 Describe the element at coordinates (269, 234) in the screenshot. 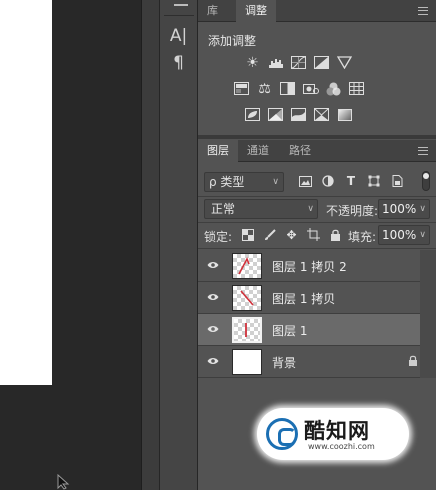

I see `lock-image-pixels-icon` at that location.